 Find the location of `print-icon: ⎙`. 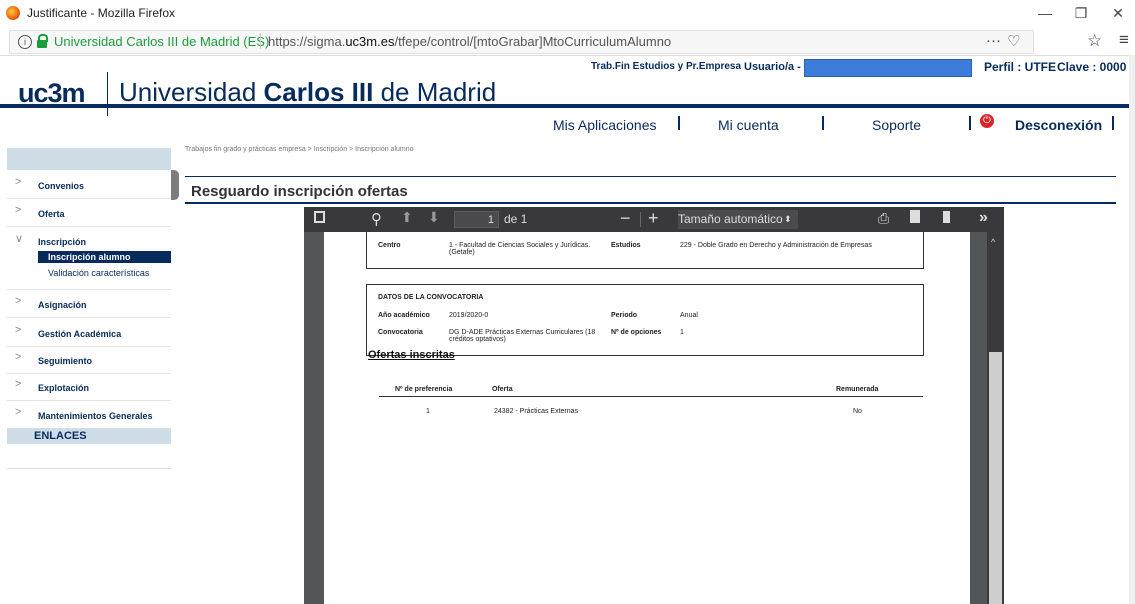

print-icon: ⎙ is located at coordinates (883, 218).